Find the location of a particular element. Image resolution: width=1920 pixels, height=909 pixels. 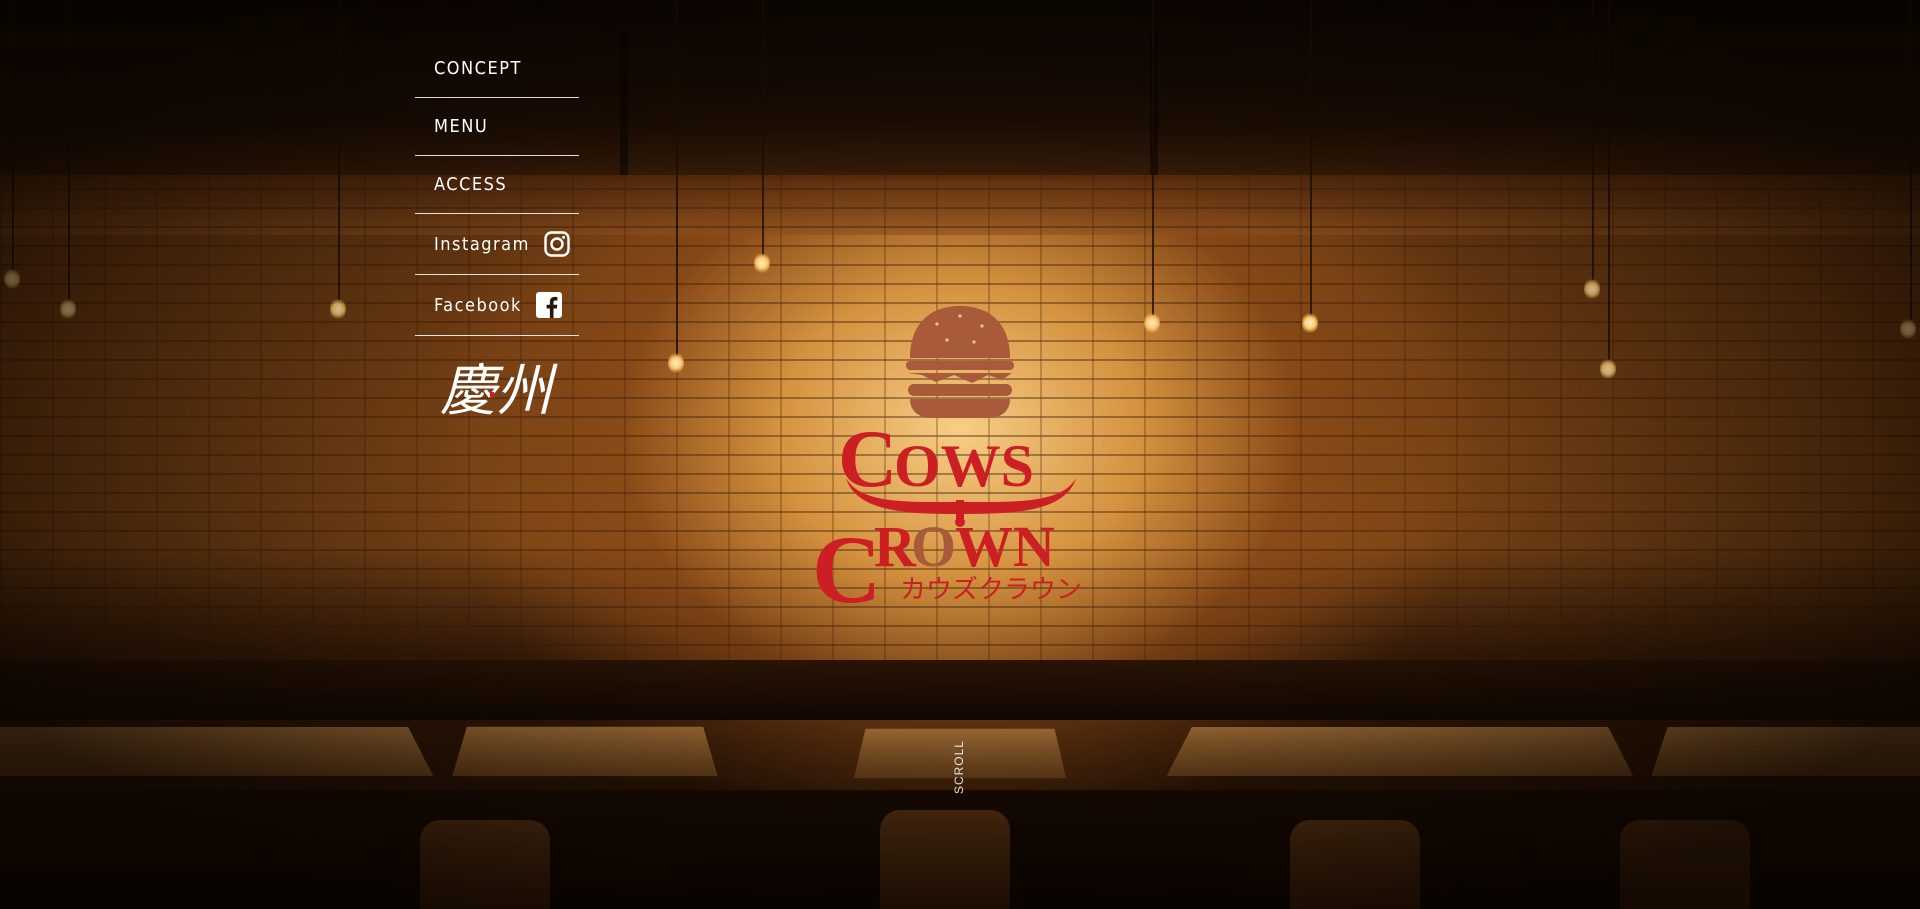

brand-line2-first: C is located at coordinates (846, 563).